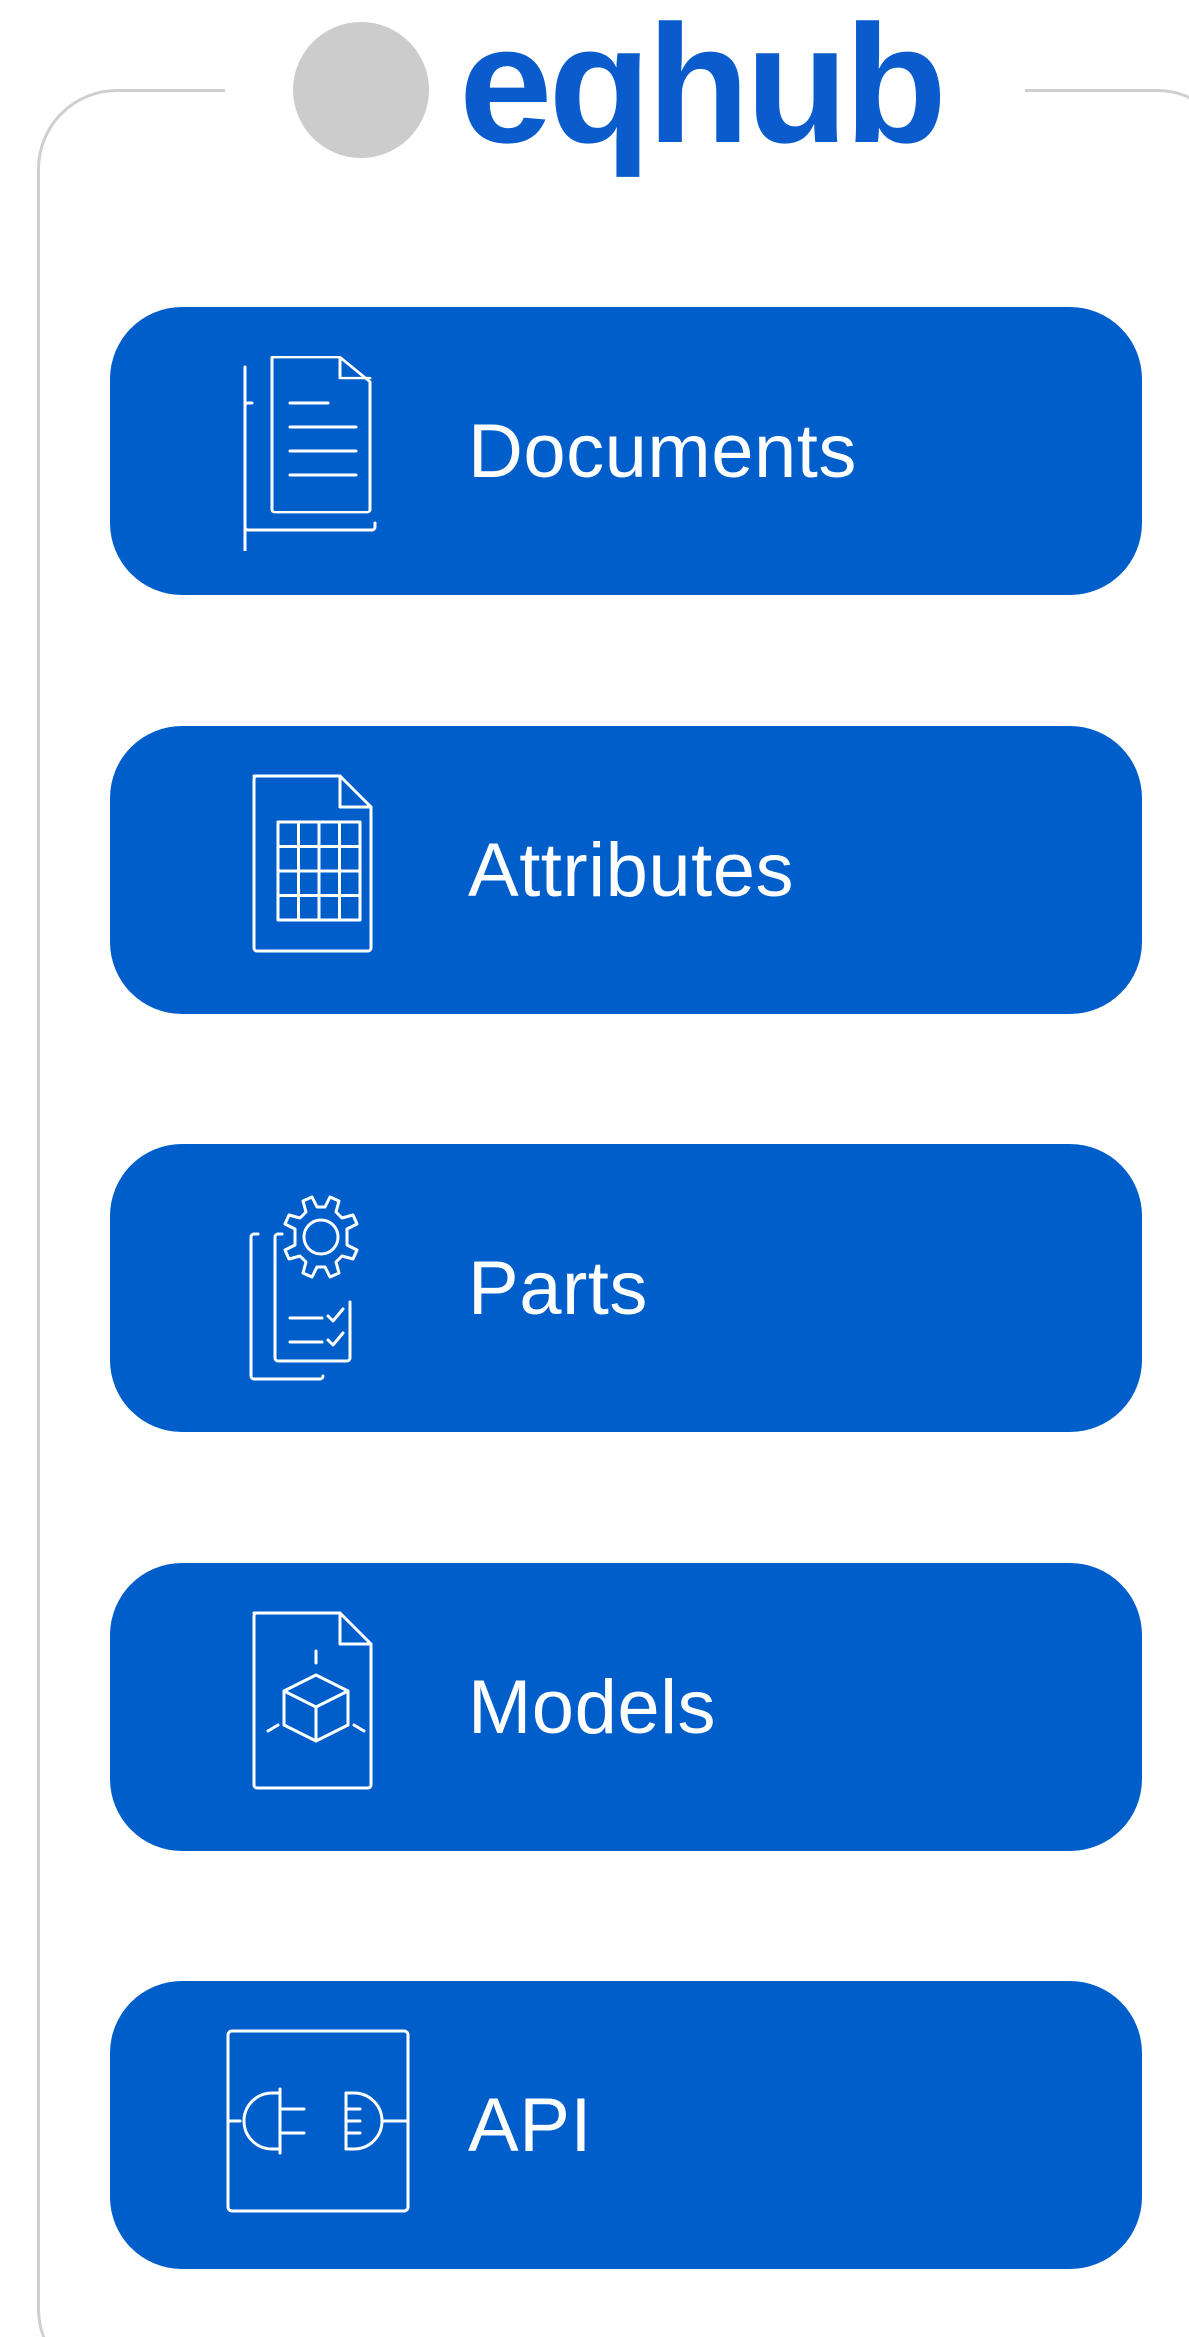 The image size is (1189, 2337). I want to click on header: eqhub, so click(625, 90).